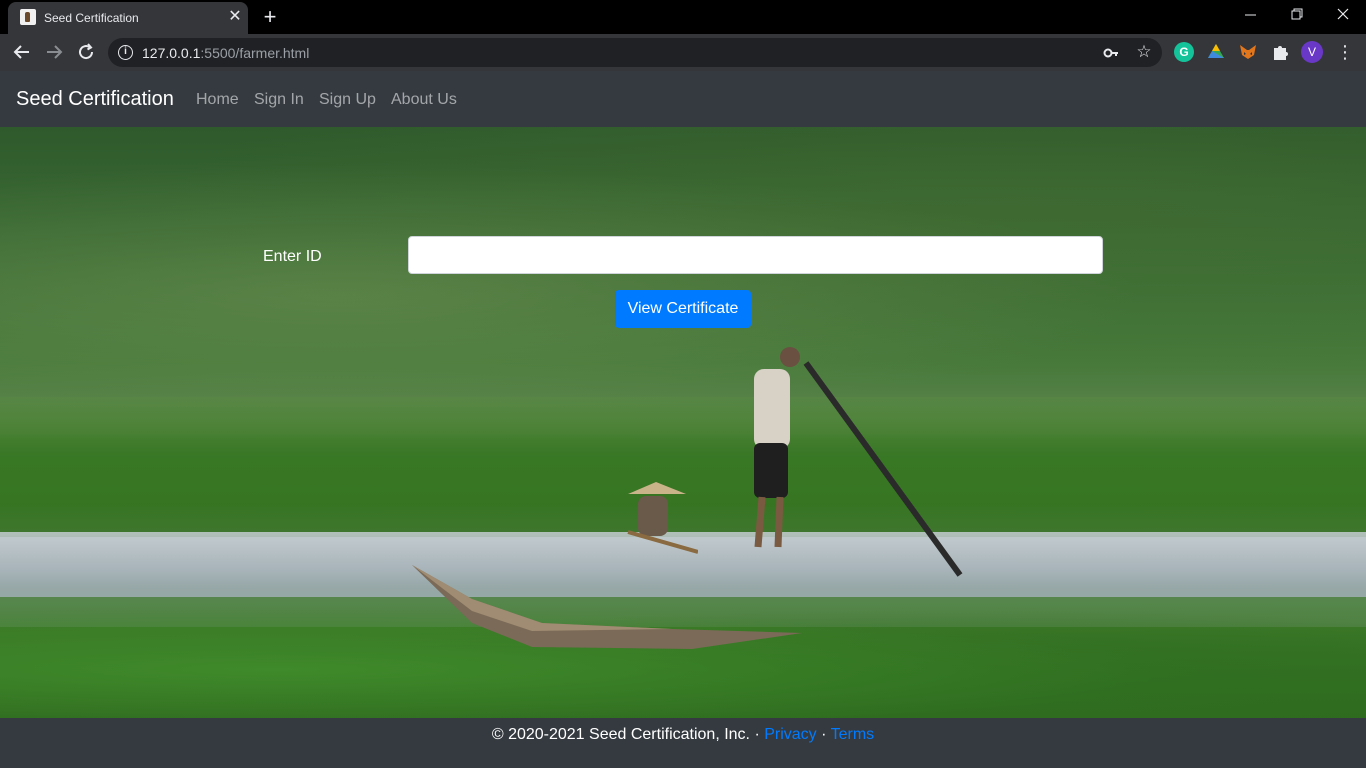  I want to click on grammarly-extension-icon: G, so click(1184, 52).